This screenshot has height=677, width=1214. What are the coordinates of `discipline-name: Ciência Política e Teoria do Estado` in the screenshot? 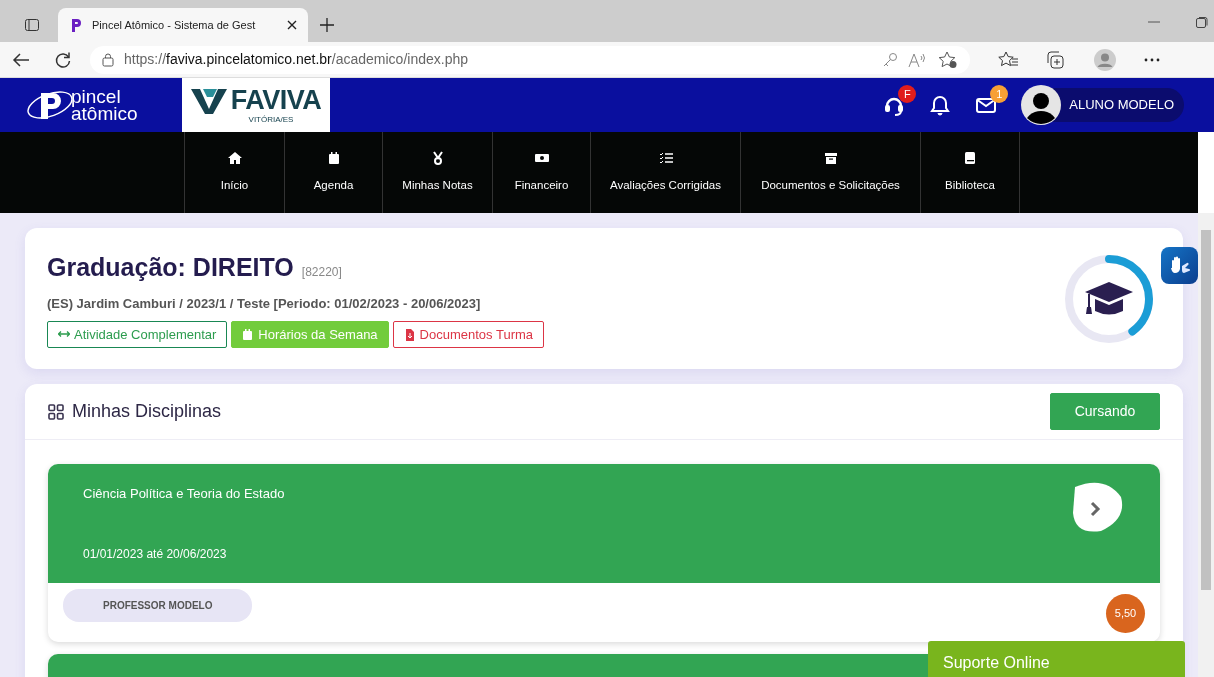 It's located at (184, 494).